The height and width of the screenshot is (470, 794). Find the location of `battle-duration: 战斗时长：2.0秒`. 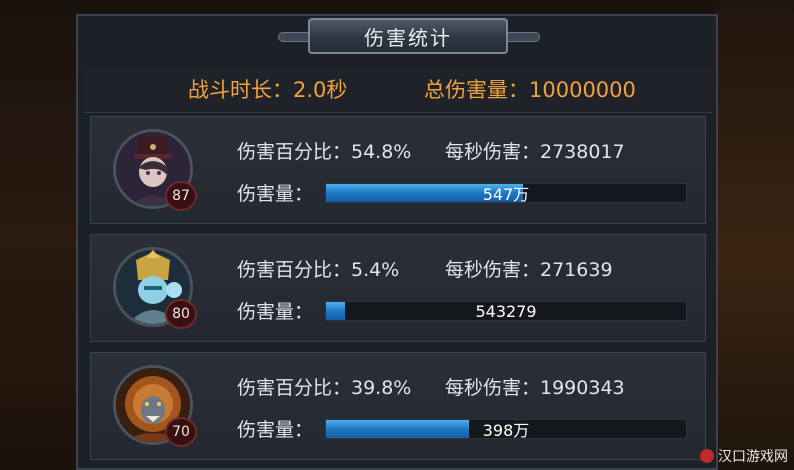

battle-duration: 战斗时长：2.0秒 is located at coordinates (268, 90).